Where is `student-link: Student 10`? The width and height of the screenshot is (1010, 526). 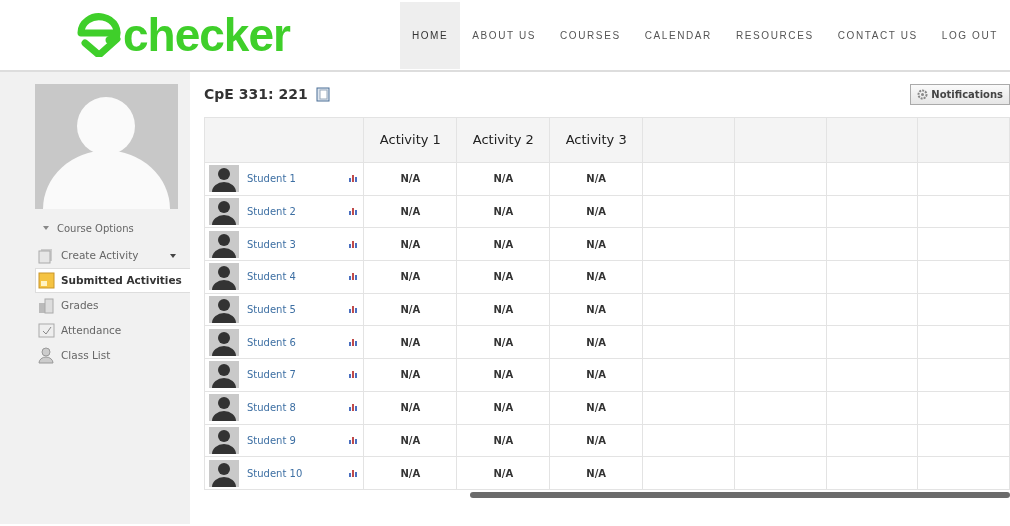 student-link: Student 10 is located at coordinates (275, 473).